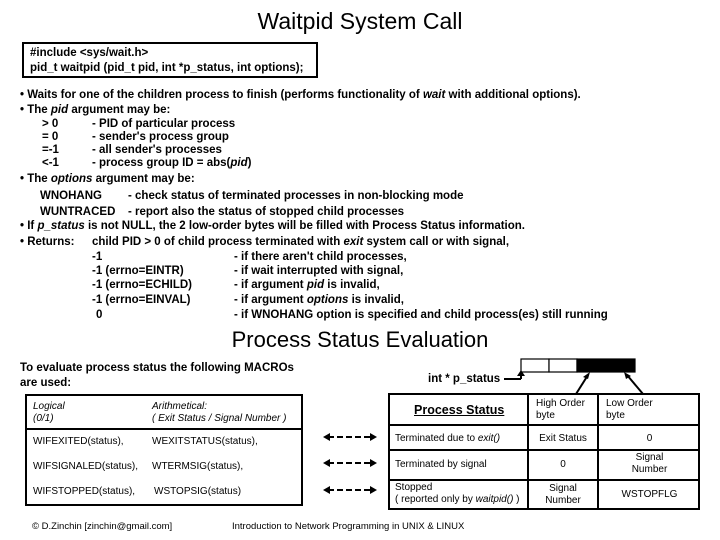 The image size is (720, 540). I want to click on cell-italic: exit(), so click(489, 438).